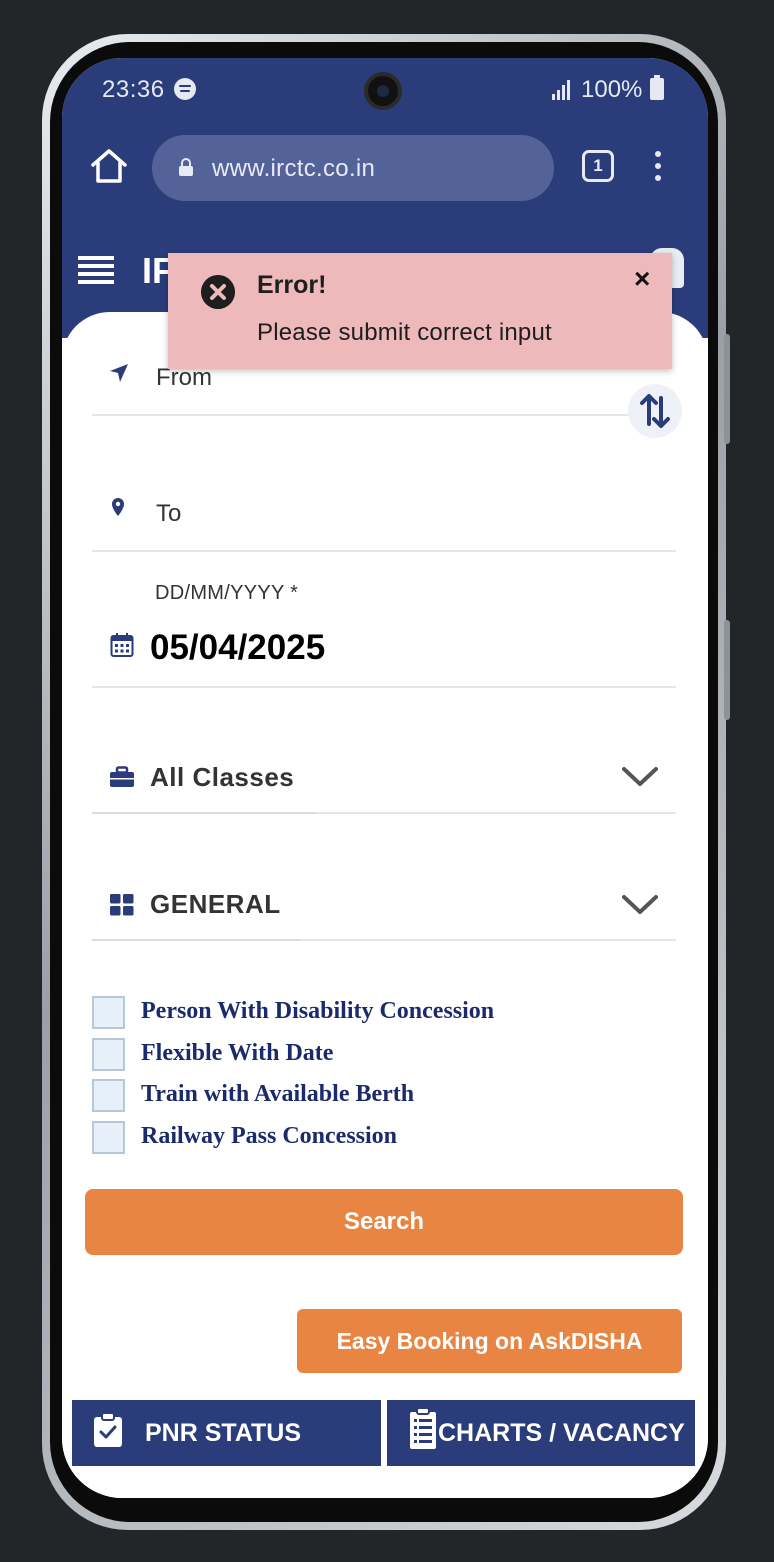  What do you see at coordinates (118, 507) in the screenshot?
I see `map-pin-icon` at bounding box center [118, 507].